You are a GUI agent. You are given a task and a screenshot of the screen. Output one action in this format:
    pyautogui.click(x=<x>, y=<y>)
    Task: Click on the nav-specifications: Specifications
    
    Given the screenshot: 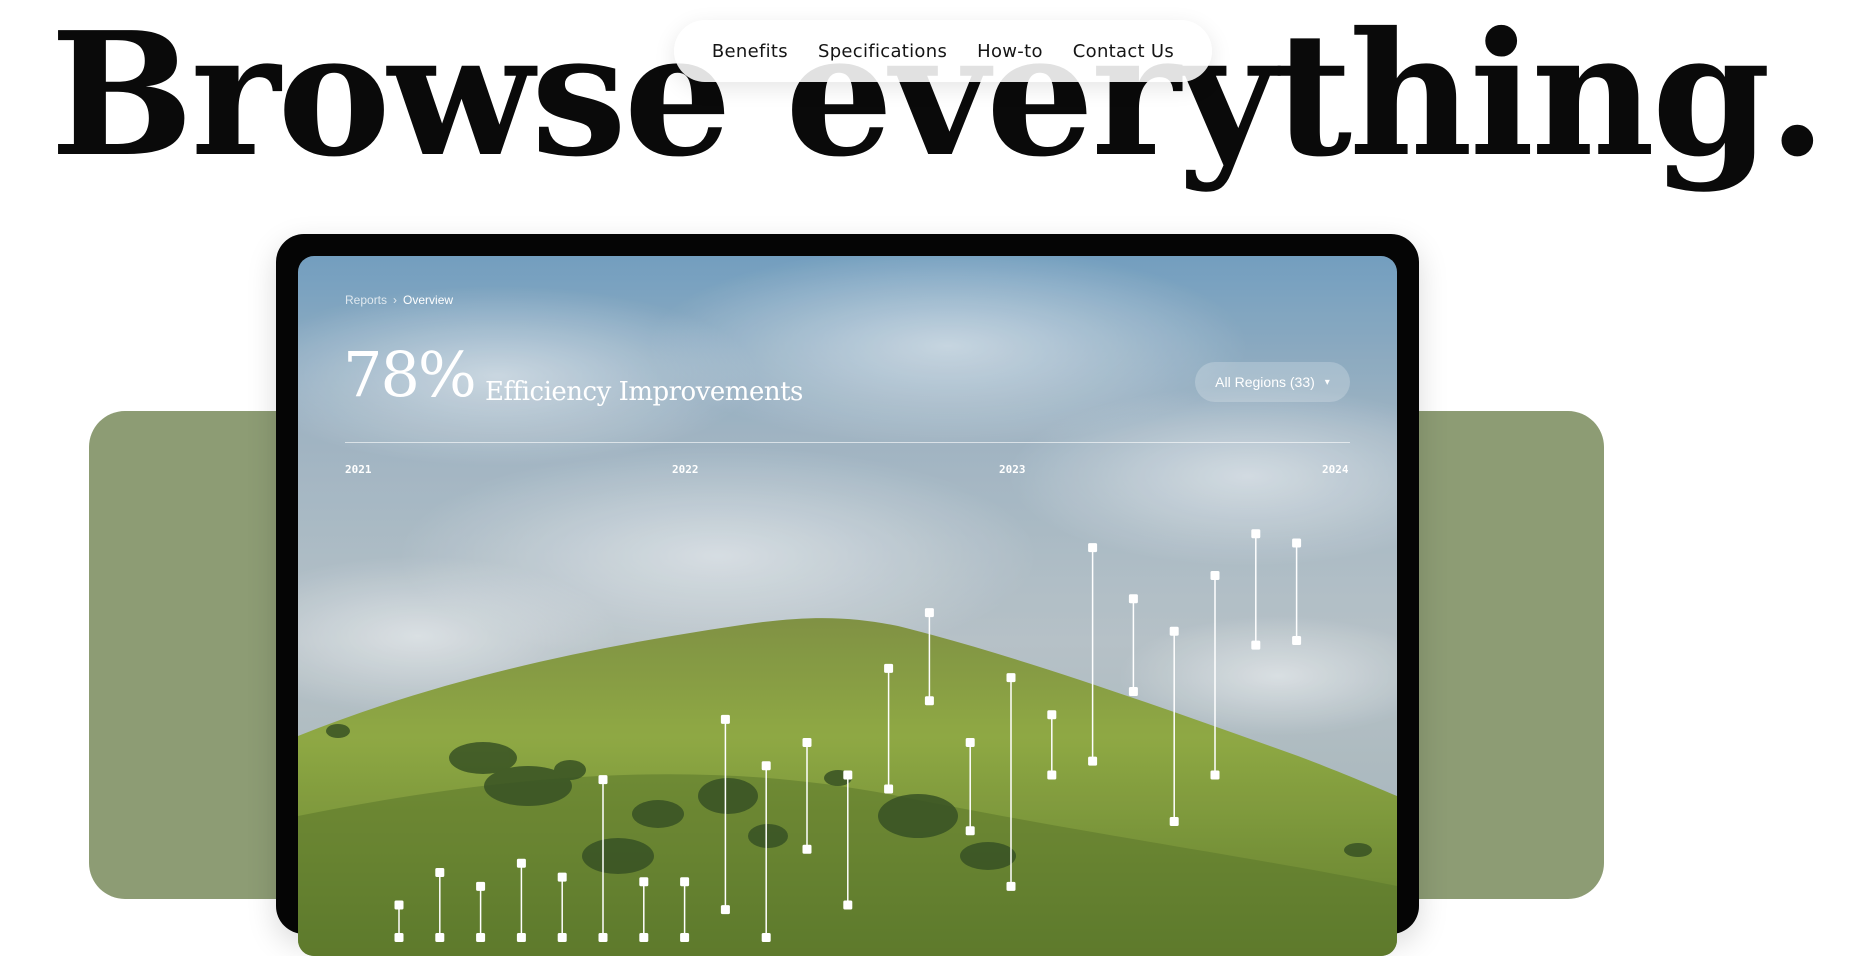 What is the action you would take?
    pyautogui.click(x=882, y=51)
    